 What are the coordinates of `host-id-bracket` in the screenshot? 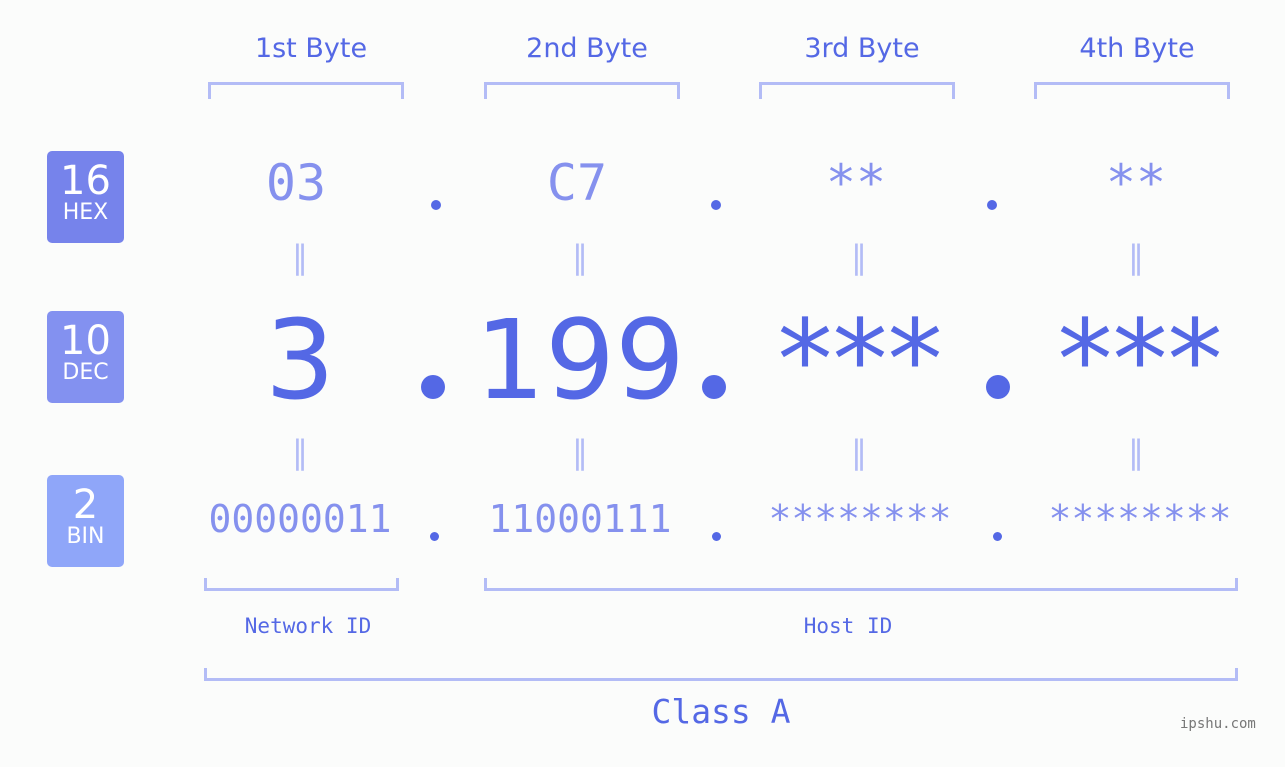 It's located at (861, 584).